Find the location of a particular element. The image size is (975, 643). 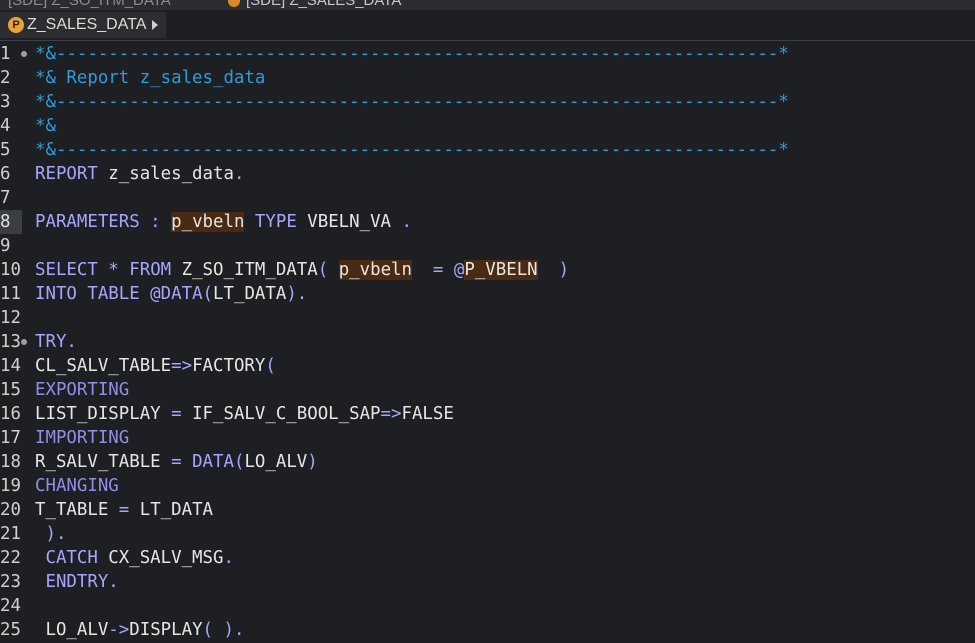

code-token: LT_DATA is located at coordinates (250, 294).